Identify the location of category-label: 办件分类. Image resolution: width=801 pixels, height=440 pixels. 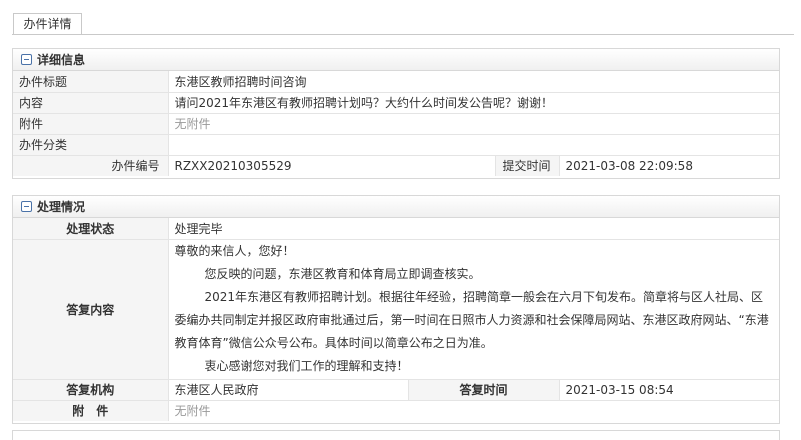
(91, 144).